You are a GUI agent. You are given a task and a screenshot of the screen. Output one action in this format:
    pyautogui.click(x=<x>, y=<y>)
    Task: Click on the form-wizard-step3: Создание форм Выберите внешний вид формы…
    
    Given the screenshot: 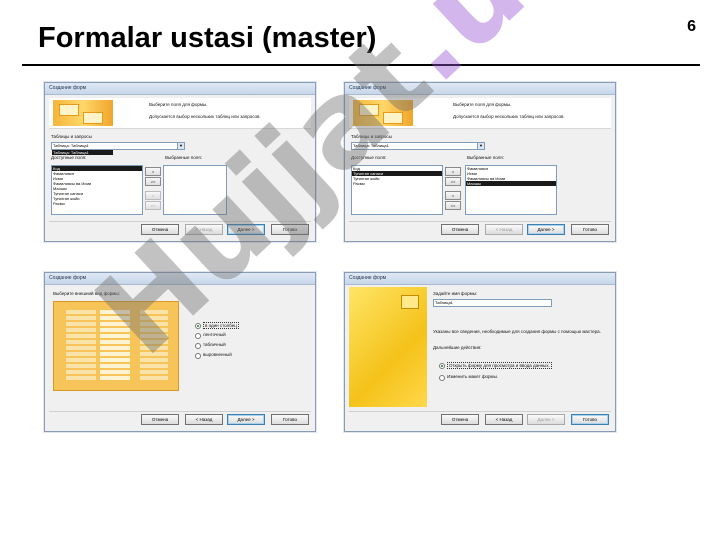 What is the action you would take?
    pyautogui.click(x=180, y=352)
    